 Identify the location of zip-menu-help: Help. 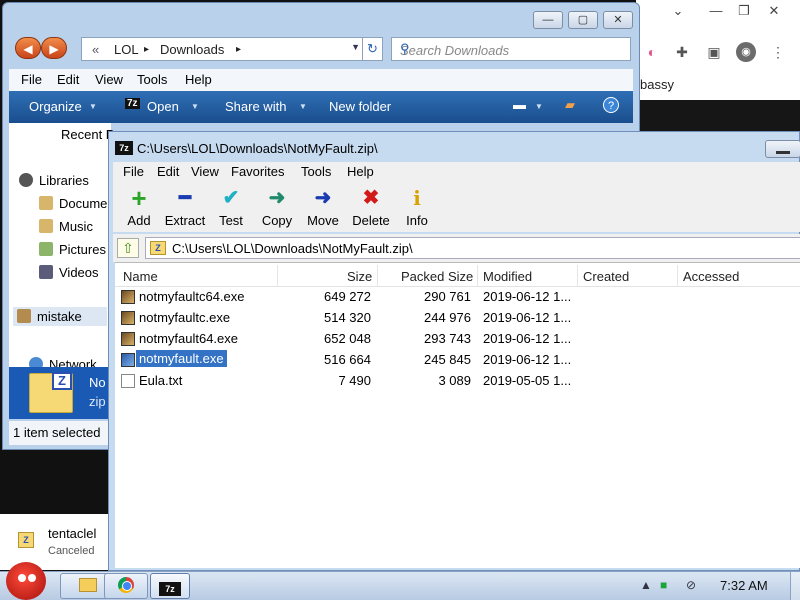
(360, 171).